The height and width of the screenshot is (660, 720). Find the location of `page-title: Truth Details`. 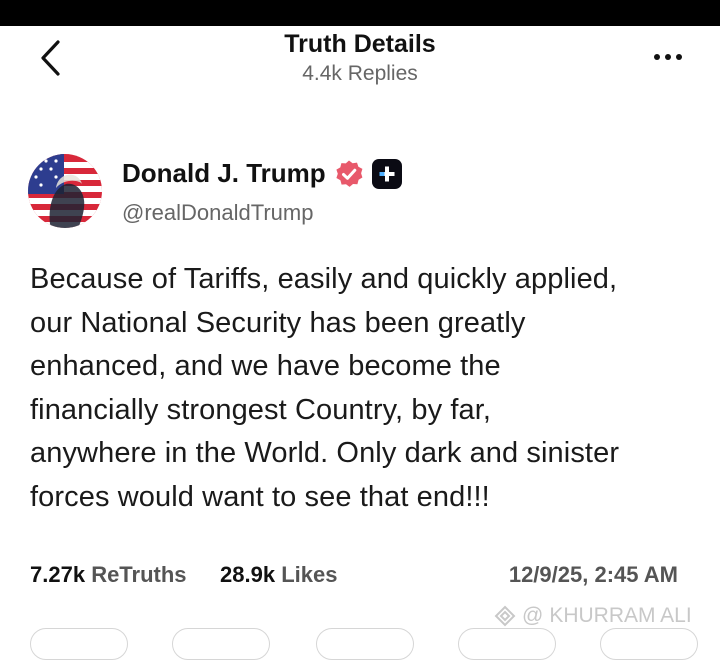

page-title: Truth Details is located at coordinates (360, 44).